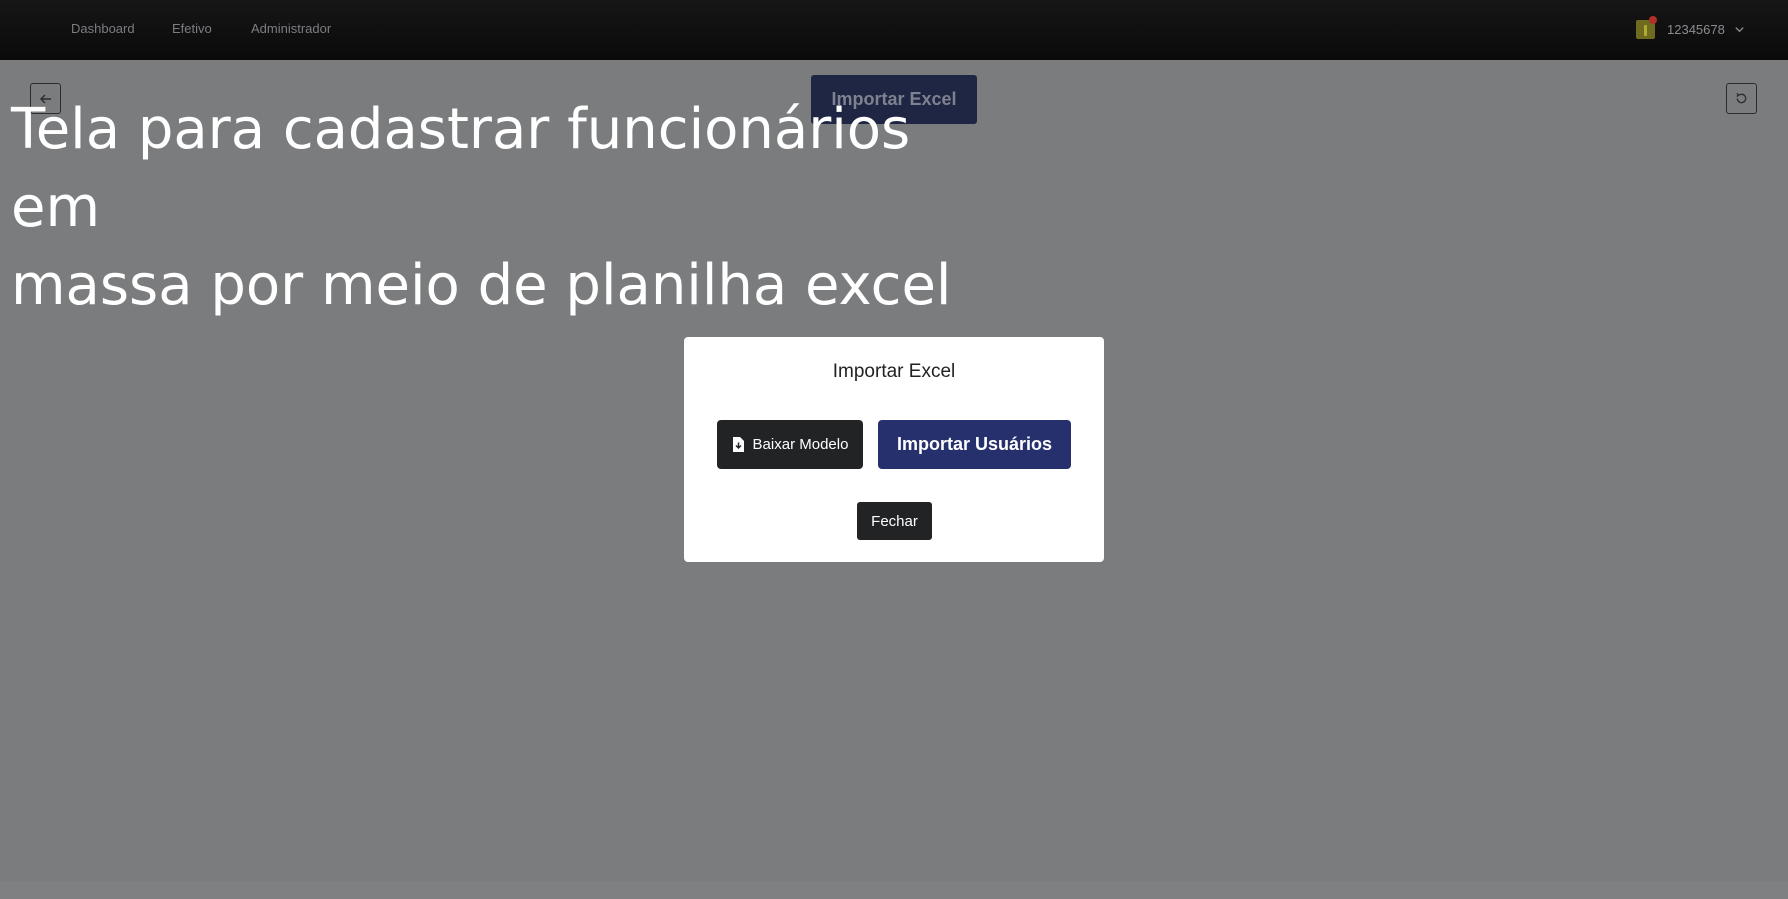 Image resolution: width=1788 pixels, height=899 pixels. Describe the element at coordinates (1646, 27) in the screenshot. I see `avatar-icon` at that location.